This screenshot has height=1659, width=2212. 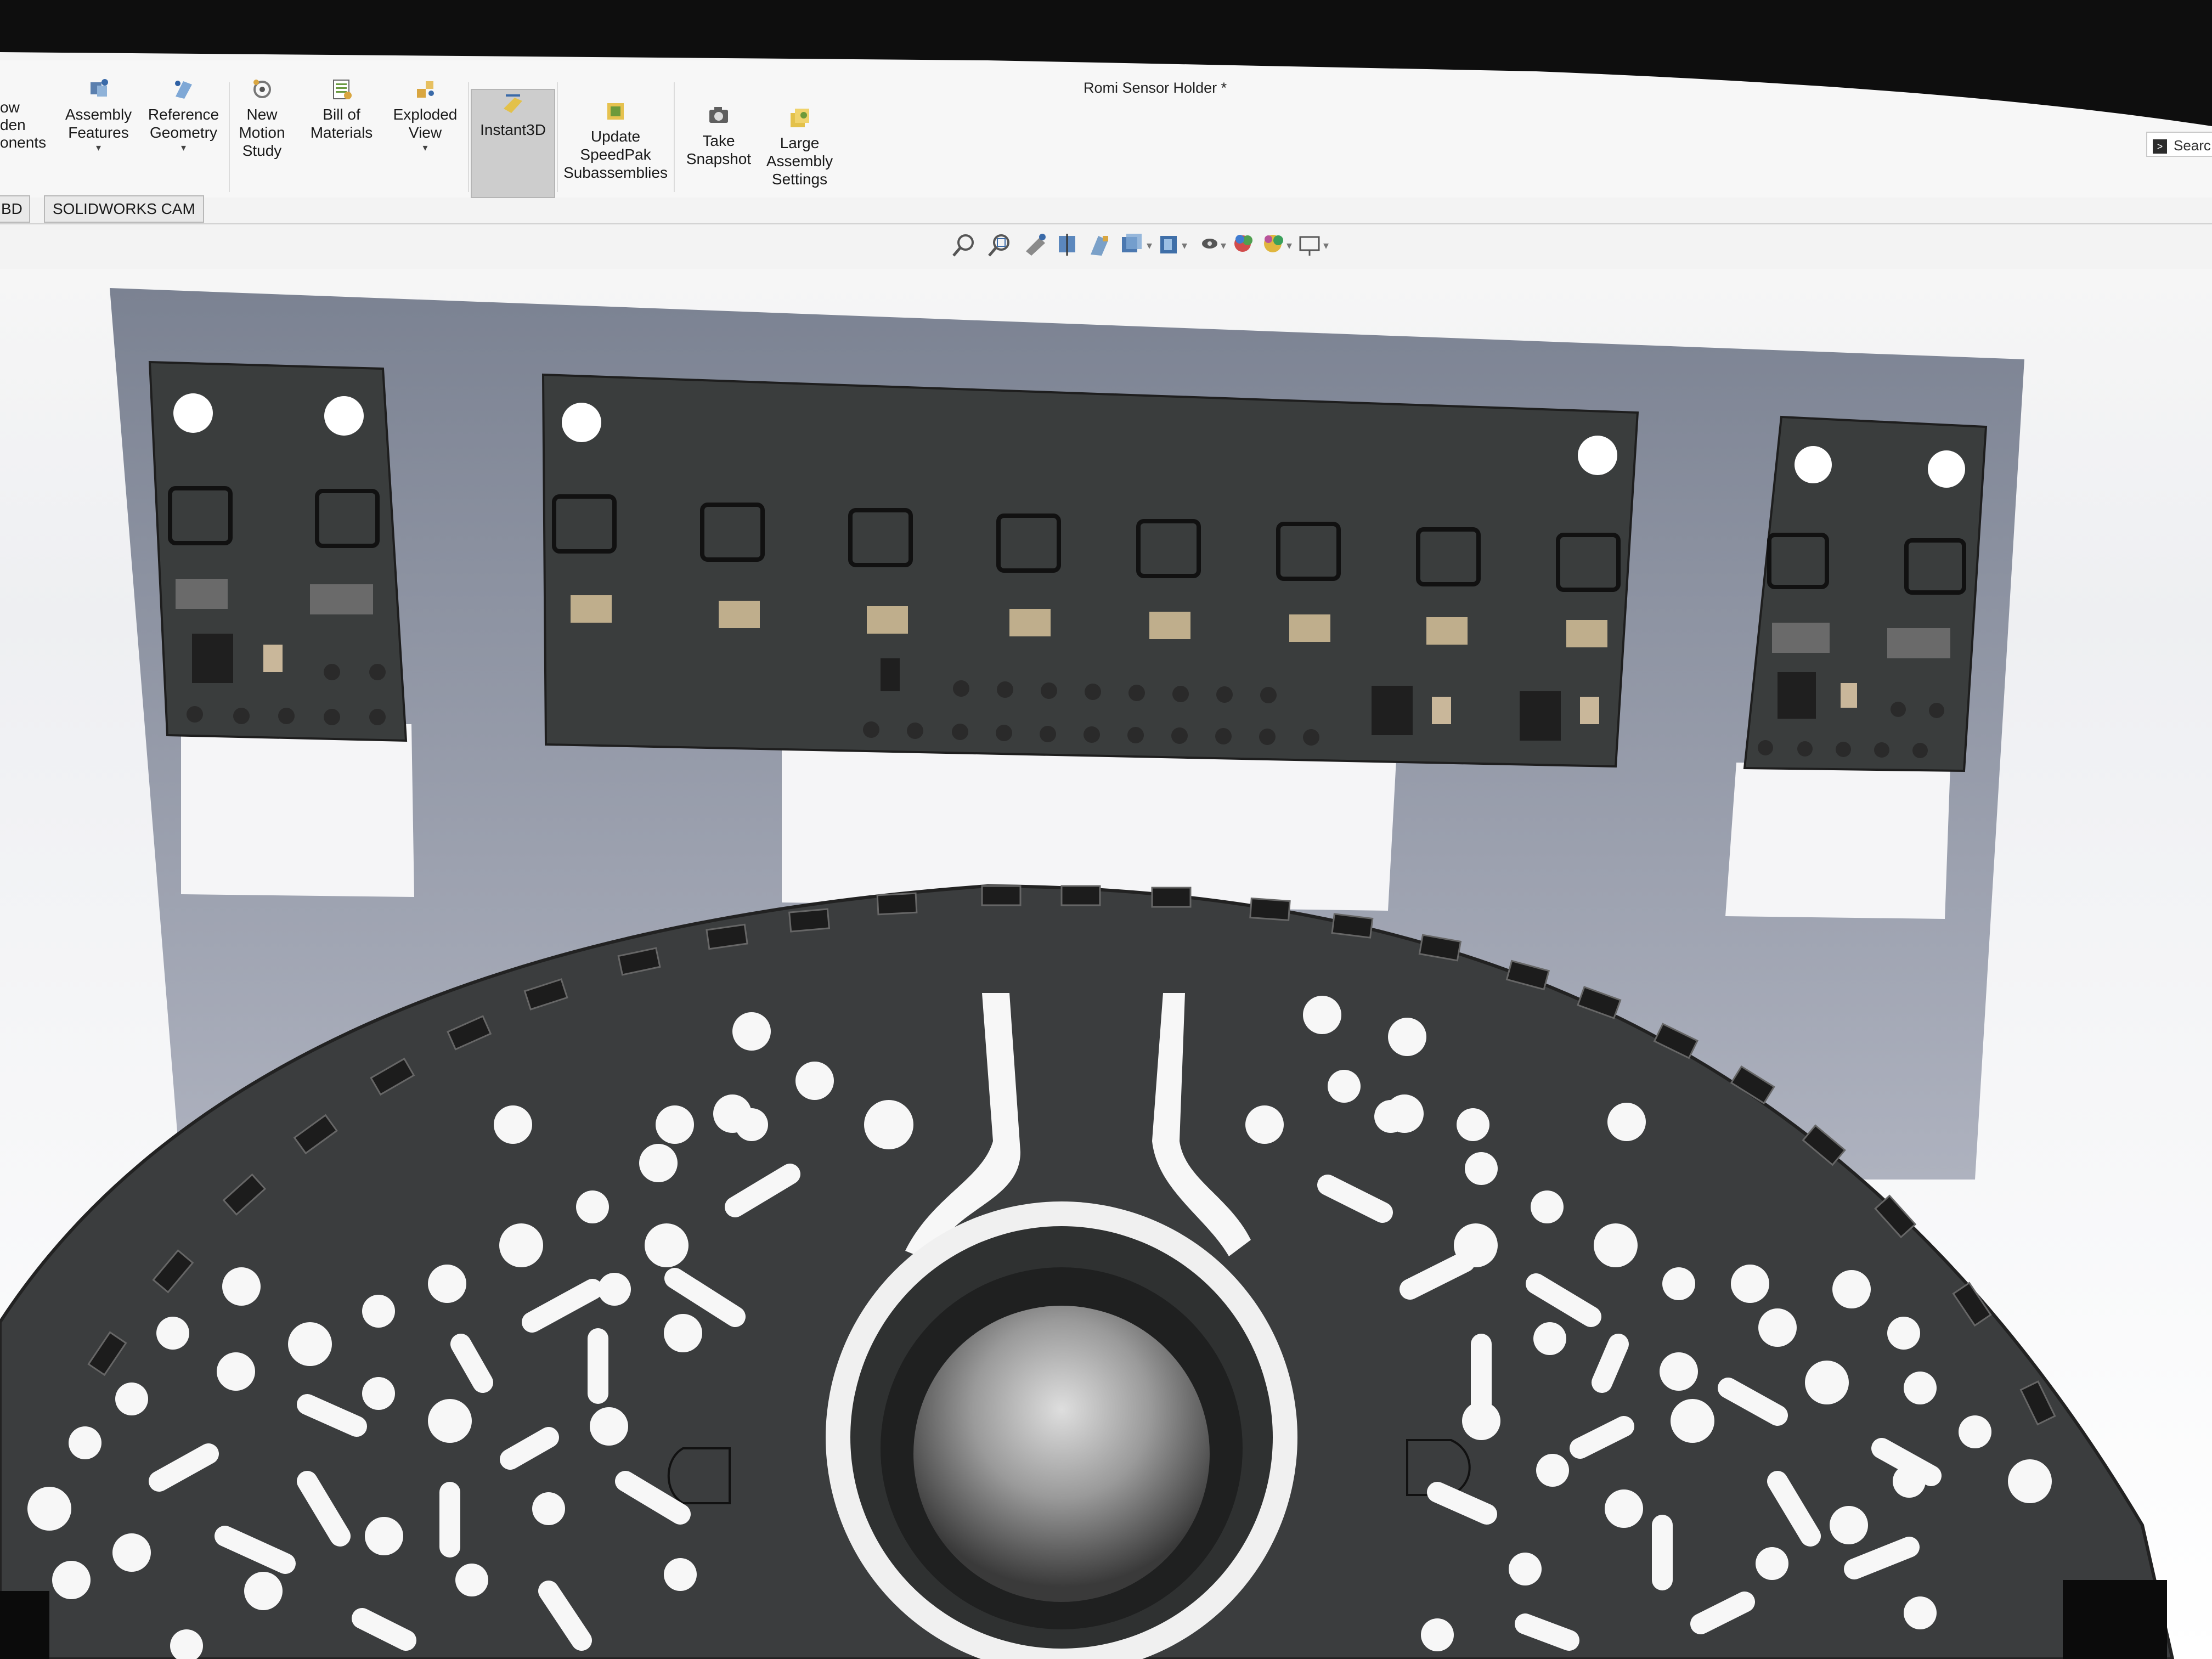 What do you see at coordinates (1169, 244) in the screenshot?
I see `display-style-icon` at bounding box center [1169, 244].